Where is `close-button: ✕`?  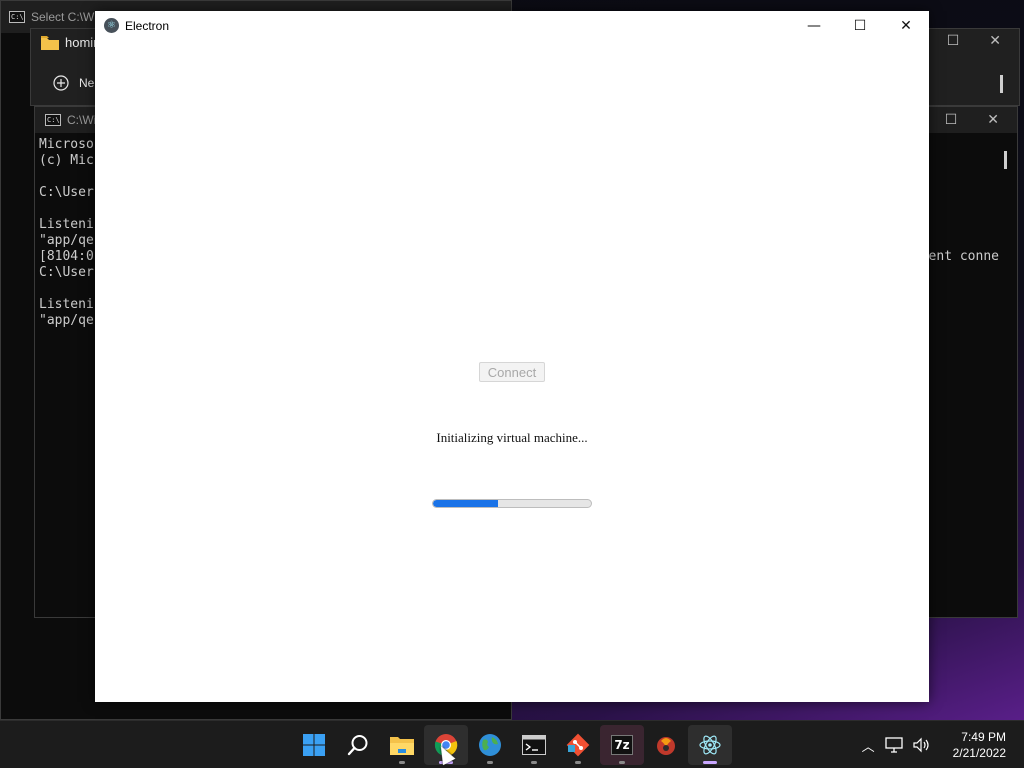 close-button: ✕ is located at coordinates (906, 25).